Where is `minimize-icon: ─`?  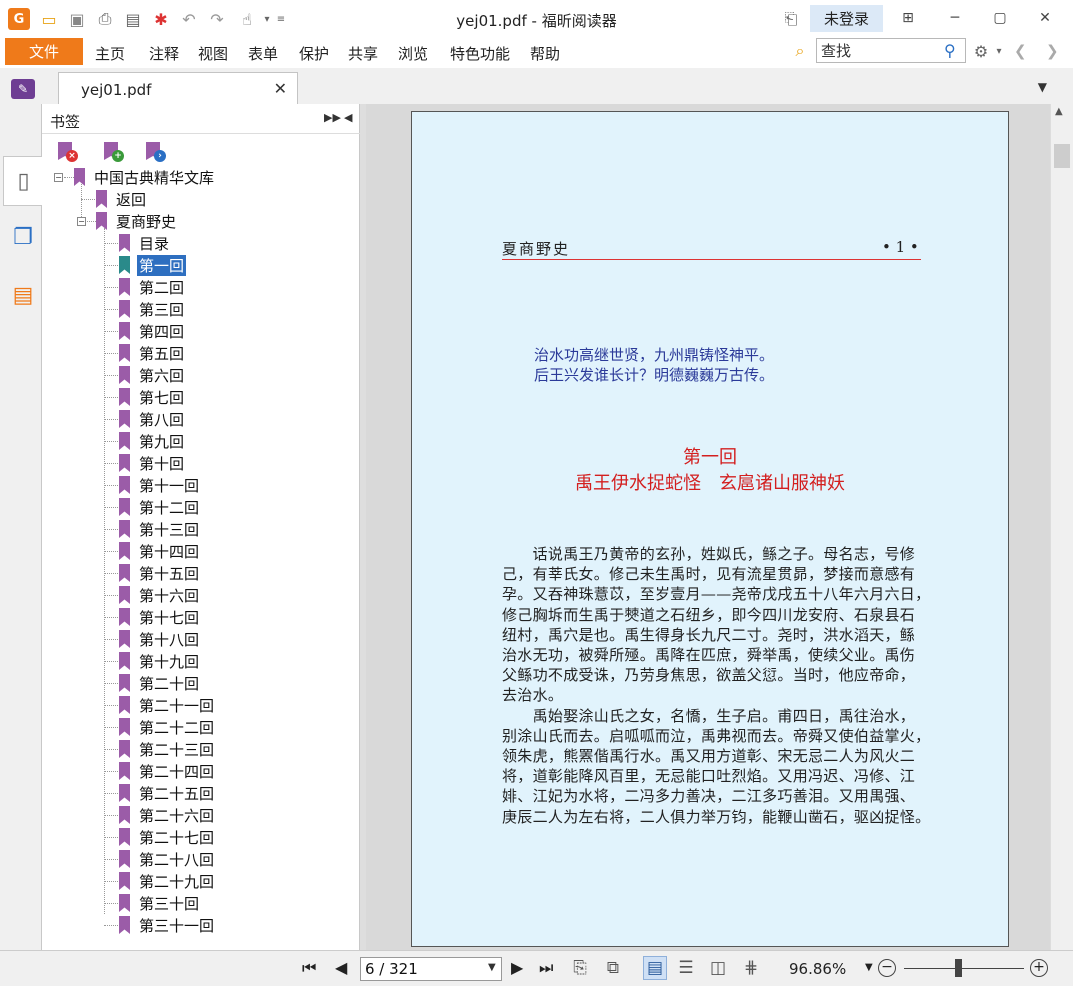
minimize-icon: ─ is located at coordinates (955, 18).